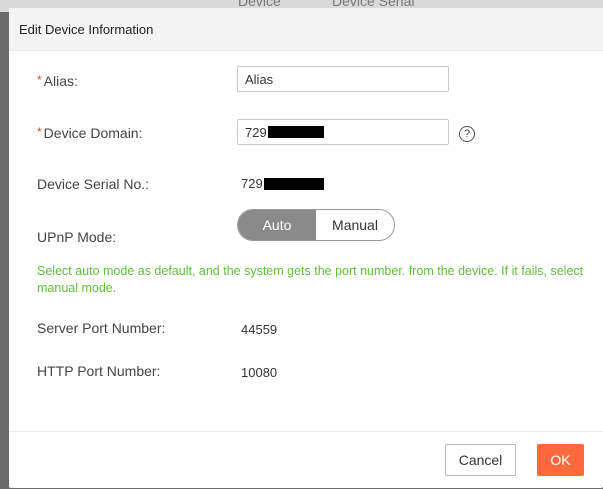 The image size is (603, 489). Describe the element at coordinates (480, 460) in the screenshot. I see `cancel-button: Cancel` at that location.